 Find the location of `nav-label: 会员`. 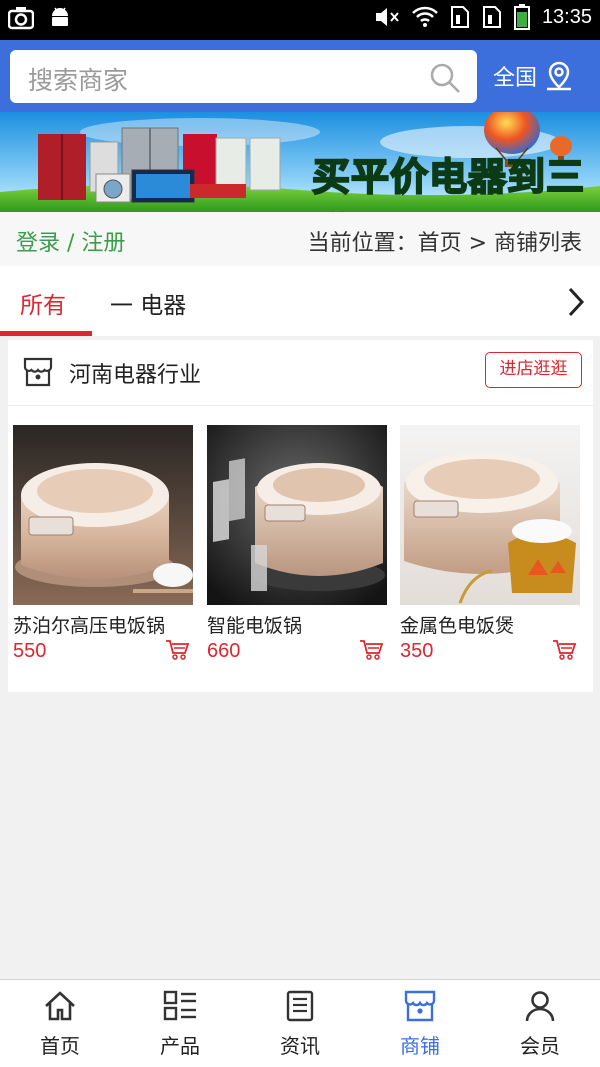

nav-label: 会员 is located at coordinates (540, 1046).